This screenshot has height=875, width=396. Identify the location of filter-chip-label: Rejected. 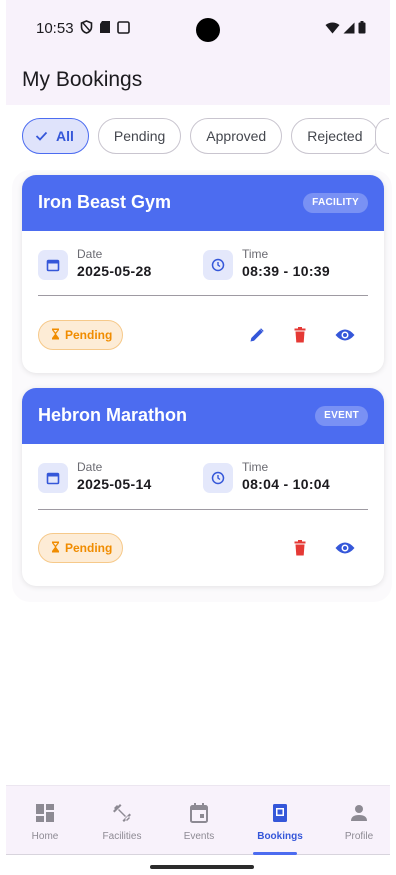
(335, 136).